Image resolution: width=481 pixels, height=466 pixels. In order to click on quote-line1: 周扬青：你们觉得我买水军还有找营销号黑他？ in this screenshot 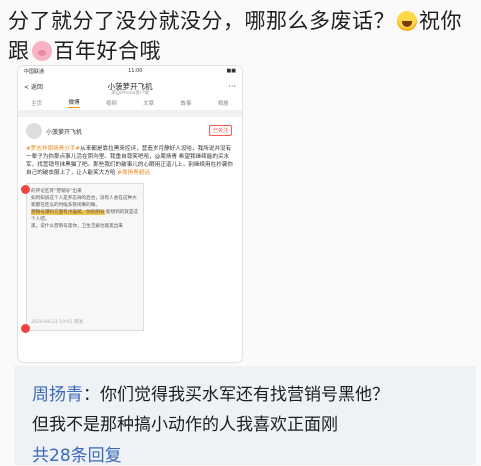, I will do `click(210, 392)`.